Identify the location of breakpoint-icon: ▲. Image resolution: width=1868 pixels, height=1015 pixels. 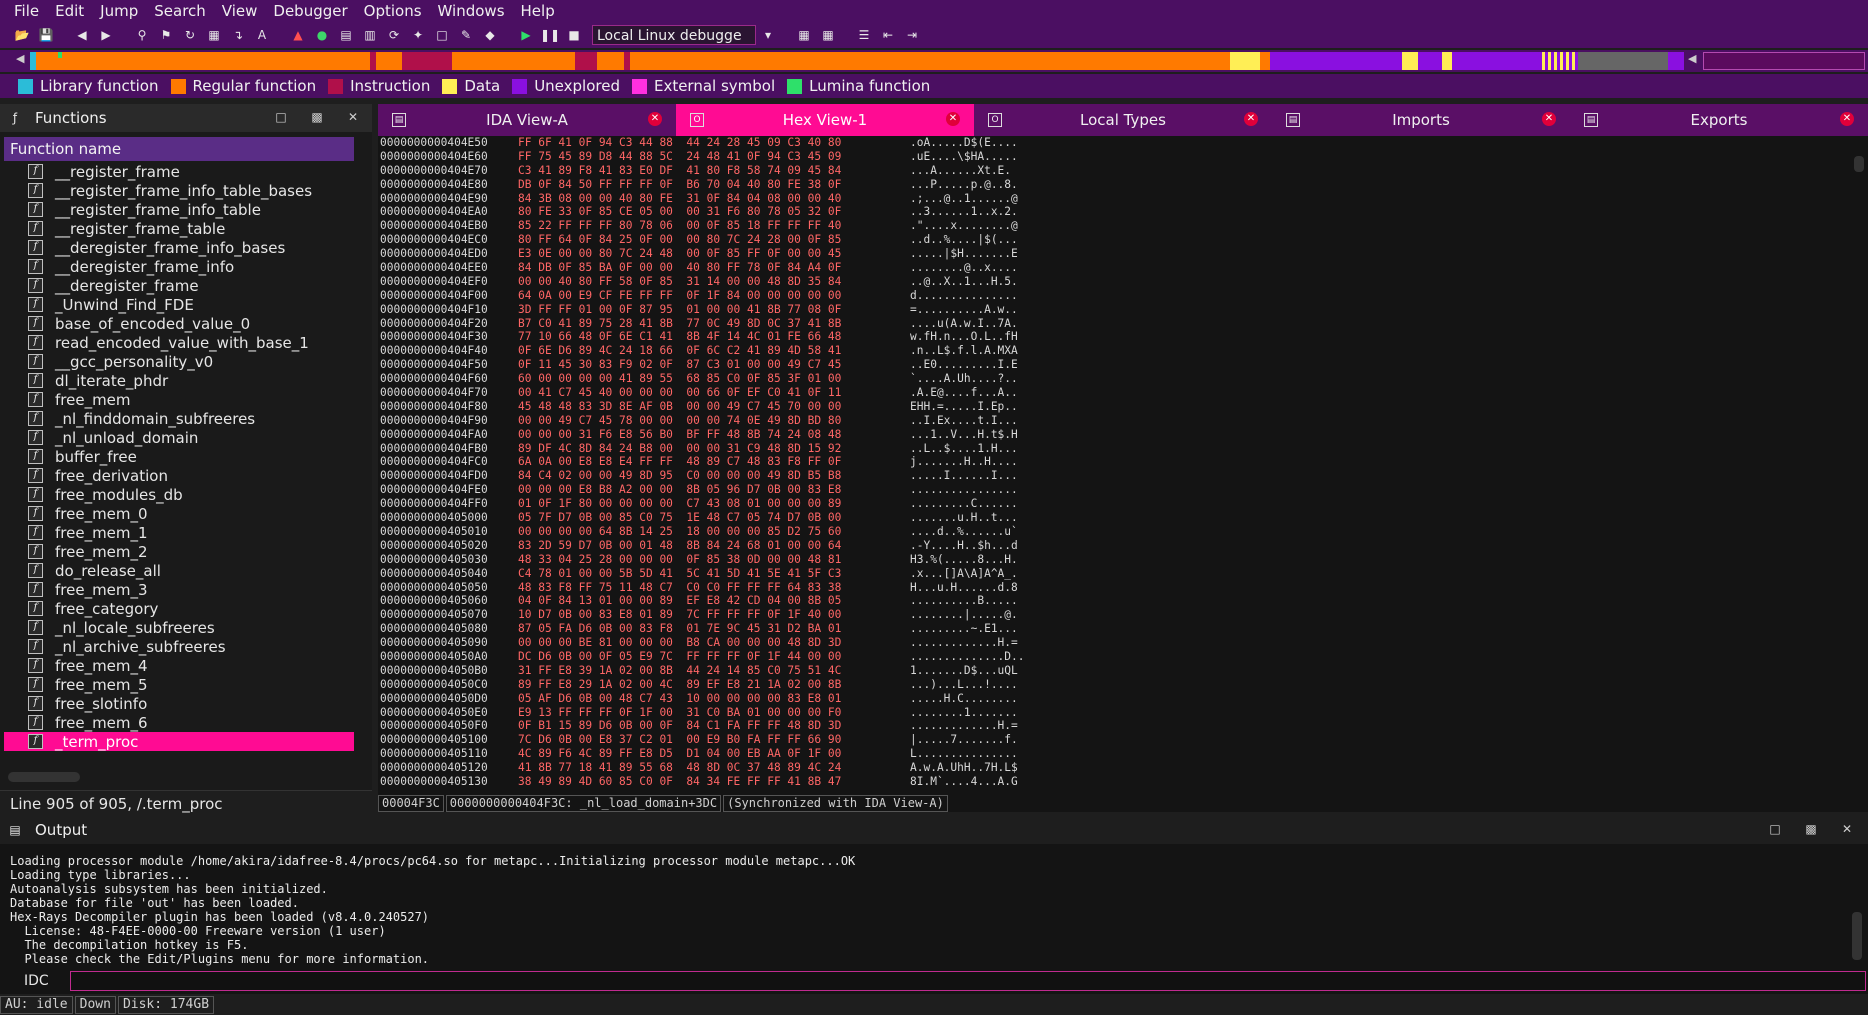
(298, 35).